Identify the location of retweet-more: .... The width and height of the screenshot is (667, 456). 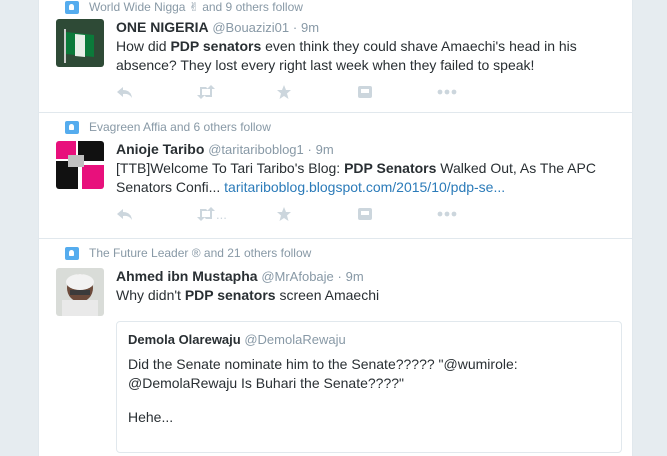
(221, 214).